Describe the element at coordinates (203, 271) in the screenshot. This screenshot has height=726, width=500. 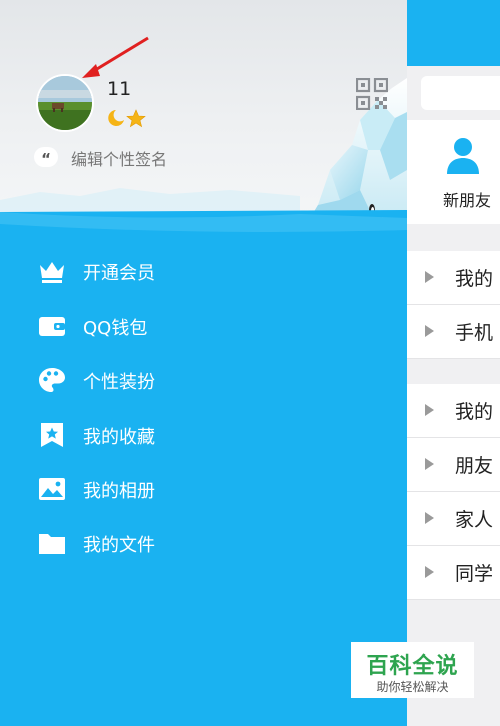
I see `menu-item-vip: 开通会员` at that location.